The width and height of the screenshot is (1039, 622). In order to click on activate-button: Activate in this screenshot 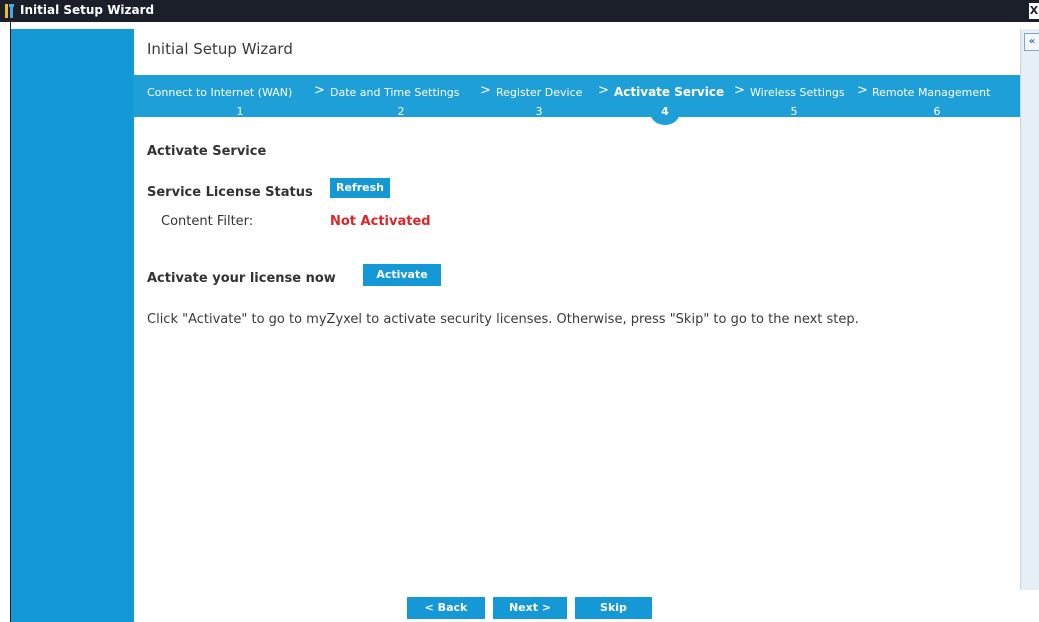, I will do `click(402, 275)`.